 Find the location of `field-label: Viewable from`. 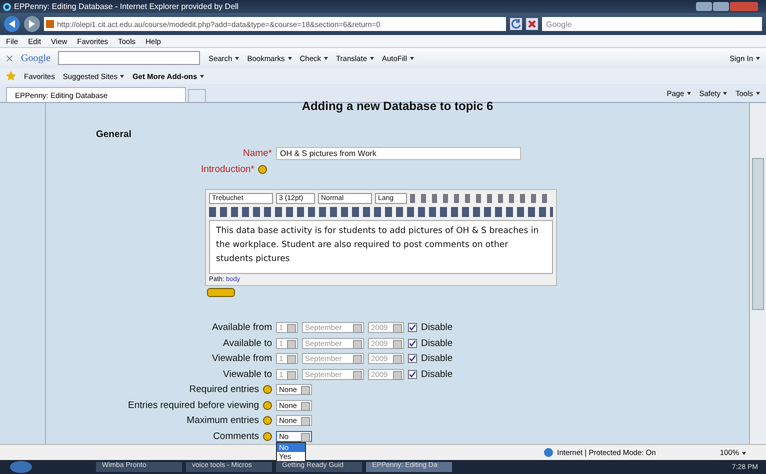

field-label: Viewable from is located at coordinates (242, 358).